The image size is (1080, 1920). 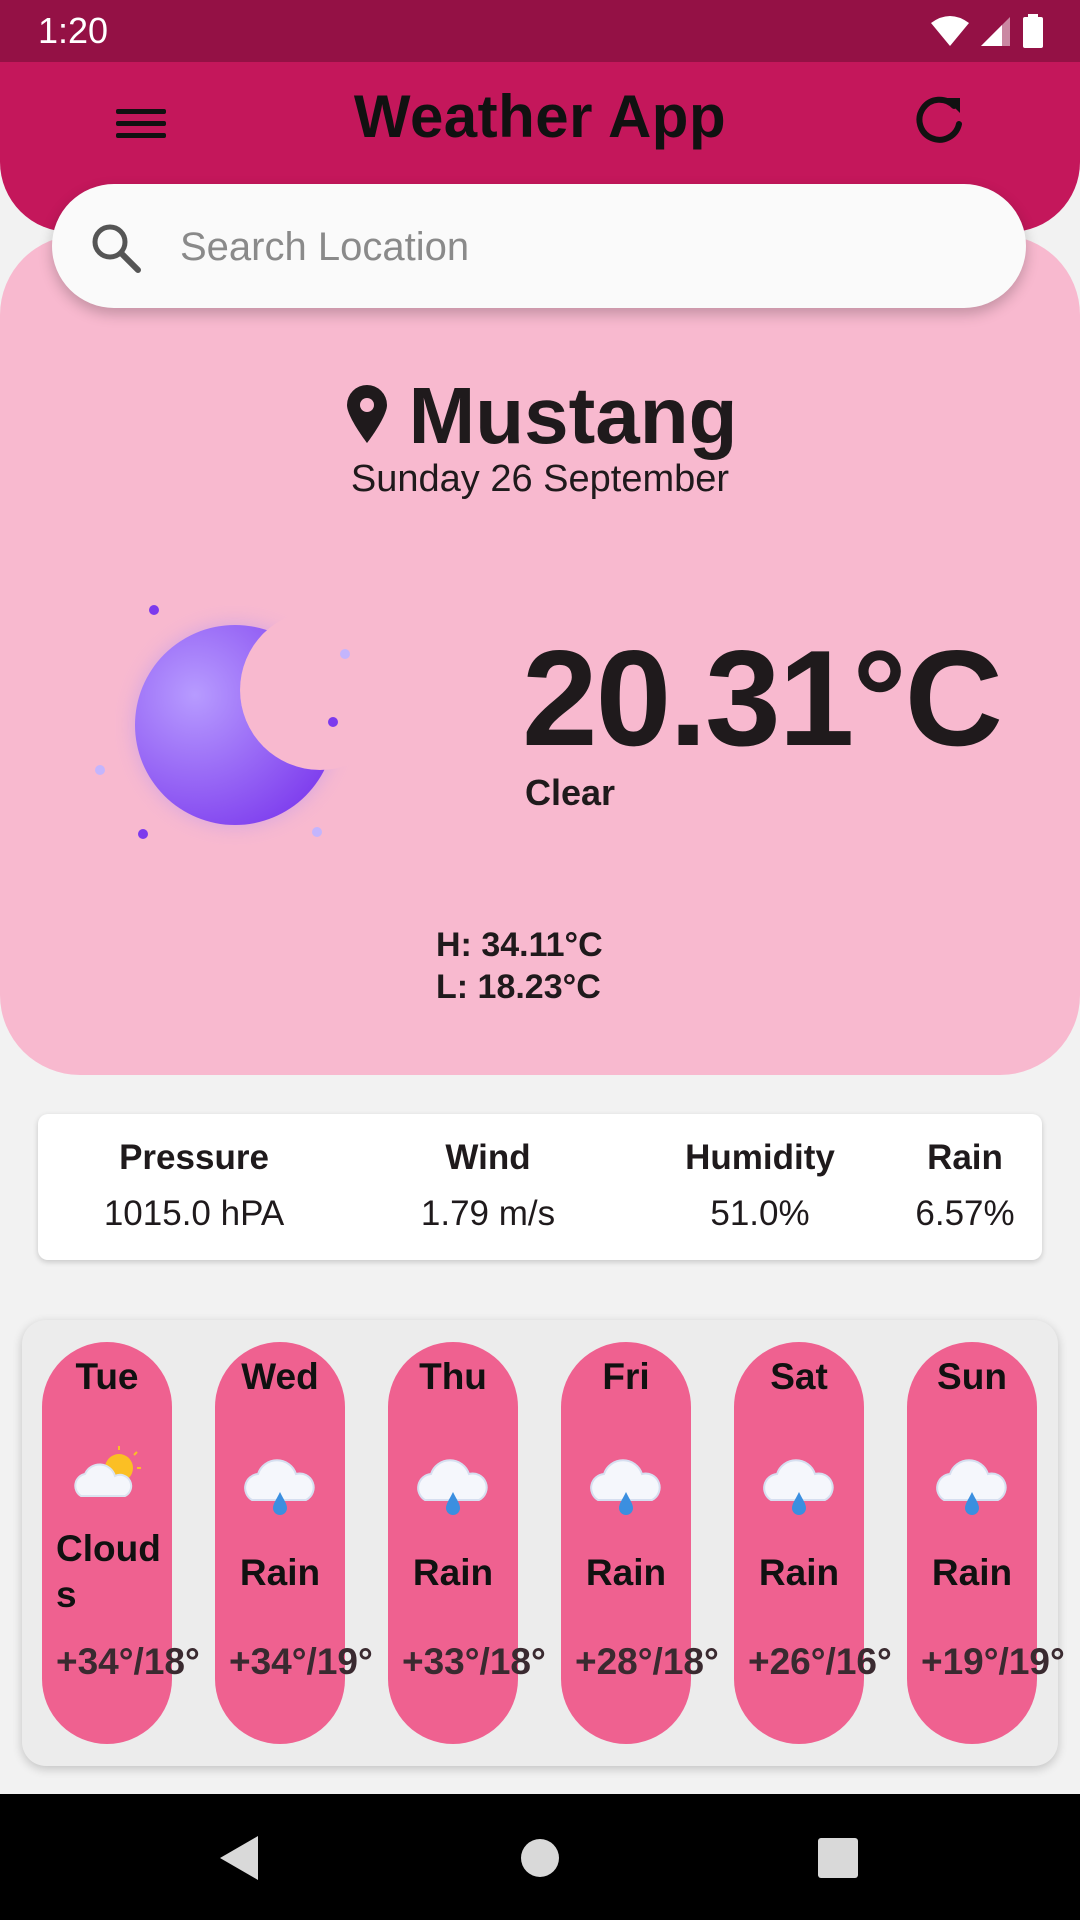 I want to click on day-name: Sun, so click(x=972, y=1376).